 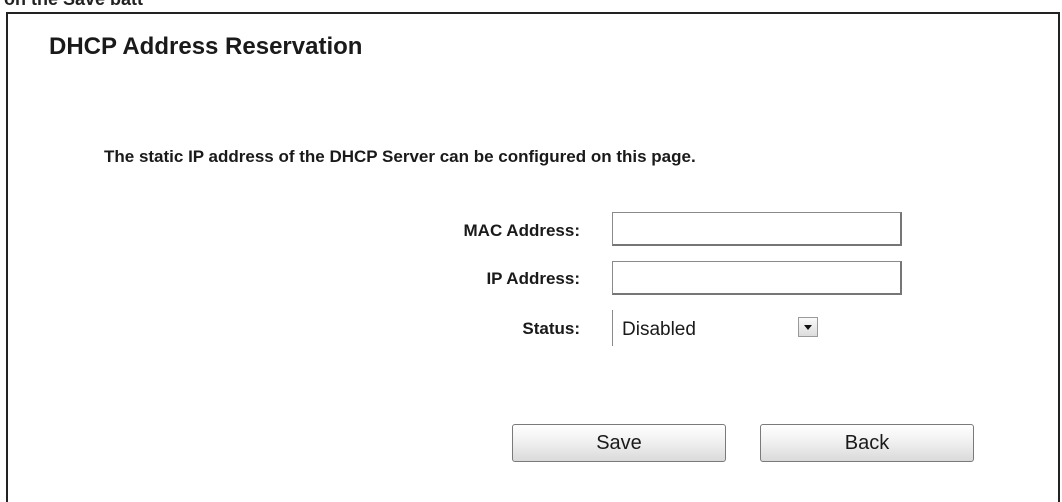 I want to click on top-cropped-text: on the Save batt, so click(x=115, y=4).